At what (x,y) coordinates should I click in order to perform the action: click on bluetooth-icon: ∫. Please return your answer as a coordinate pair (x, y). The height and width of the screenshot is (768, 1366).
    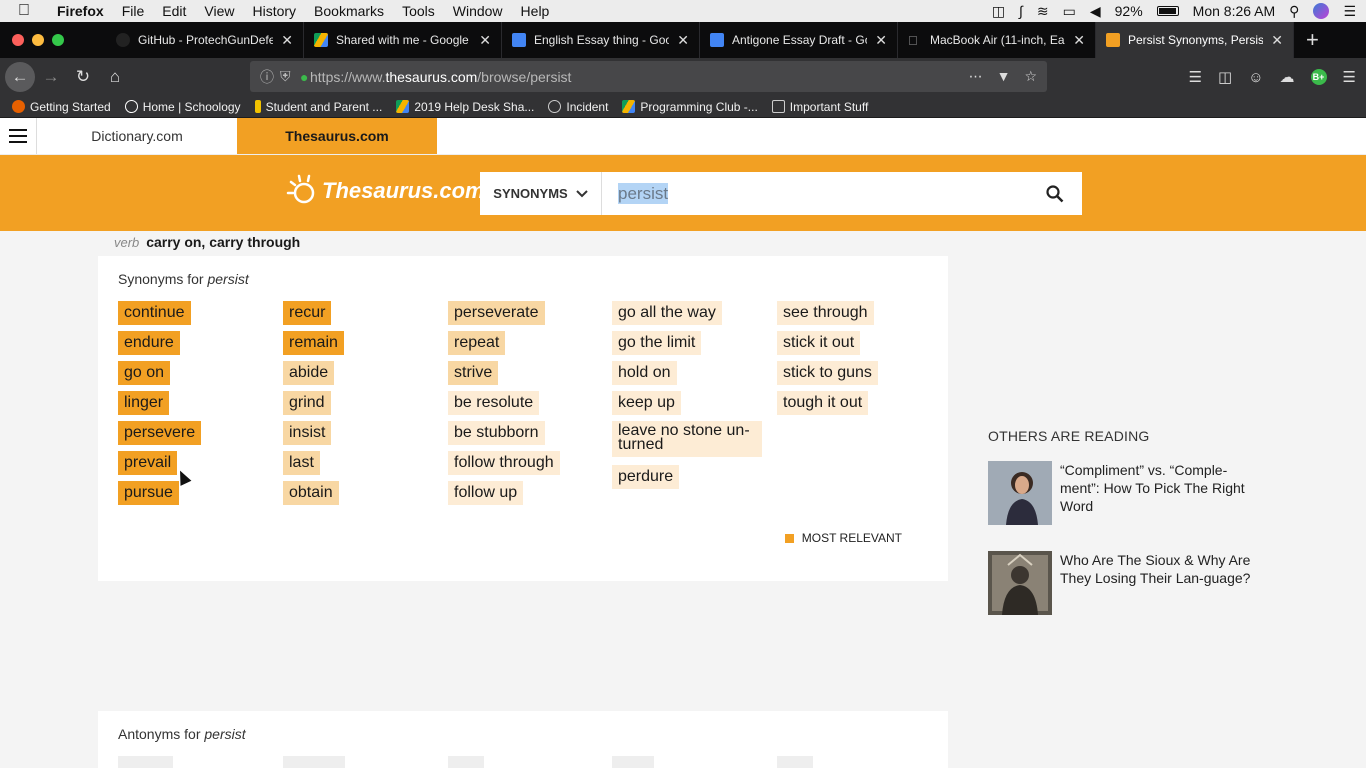
    Looking at the image, I should click on (1021, 11).